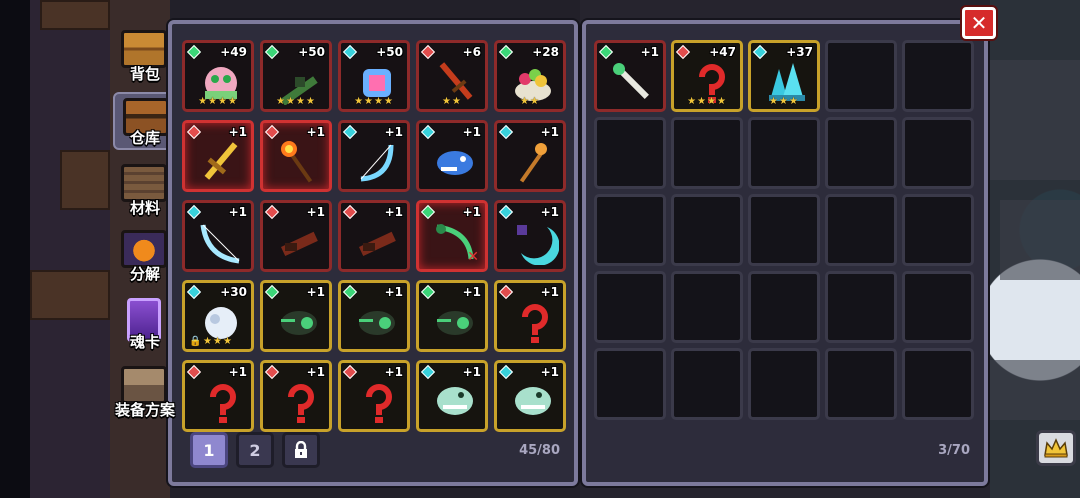 This screenshot has width=1080, height=498. I want to click on close-icon: ✕, so click(979, 23).